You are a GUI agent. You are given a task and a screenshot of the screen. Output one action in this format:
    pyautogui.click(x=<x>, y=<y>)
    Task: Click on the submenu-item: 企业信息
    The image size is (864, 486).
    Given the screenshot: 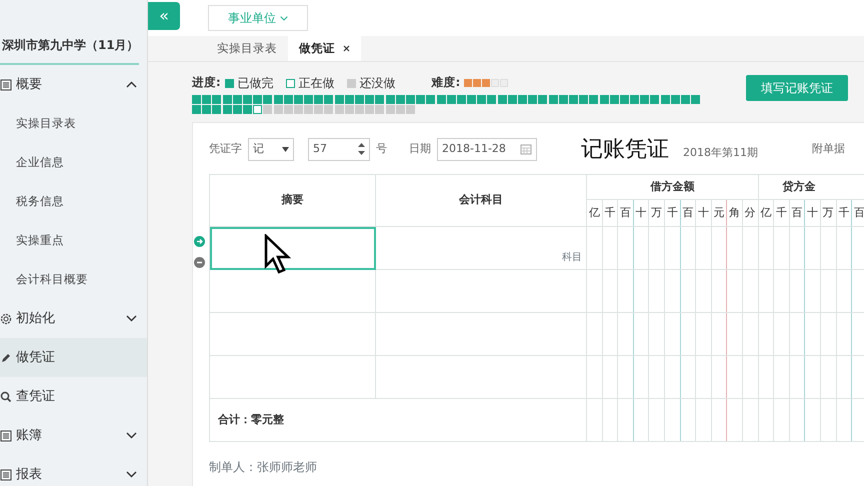 What is the action you would take?
    pyautogui.click(x=73, y=162)
    